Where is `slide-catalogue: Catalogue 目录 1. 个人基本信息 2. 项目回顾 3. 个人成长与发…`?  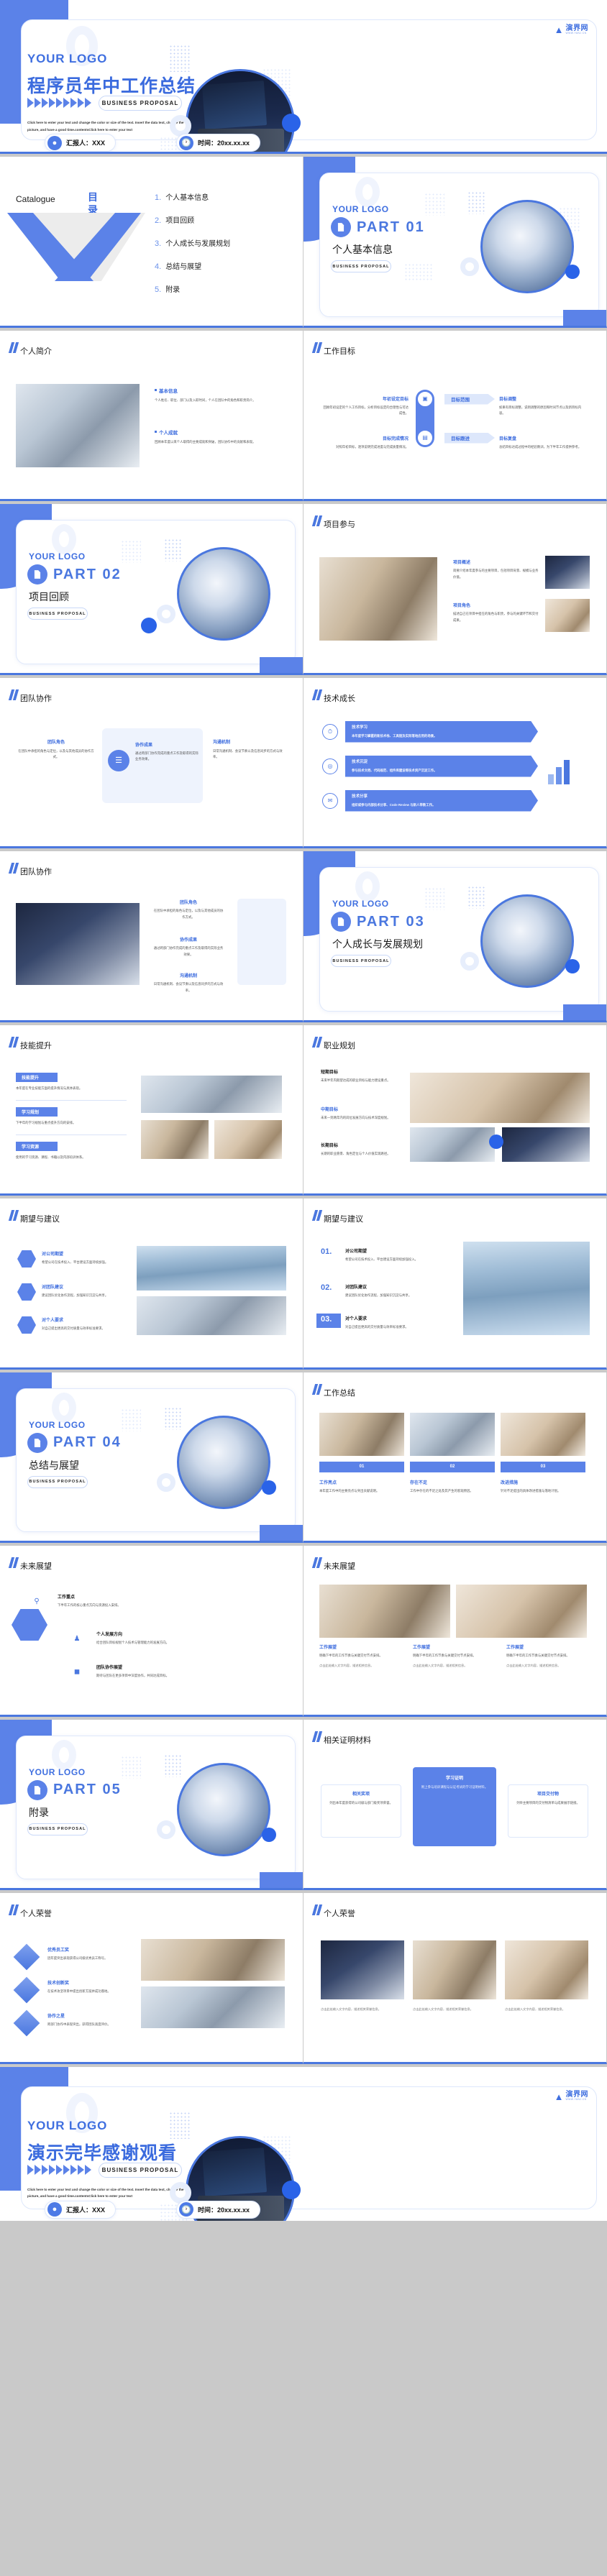
slide-catalogue: Catalogue 目录 1. 个人基本信息 2. 项目回顾 3. 个人成长与发… is located at coordinates (152, 242).